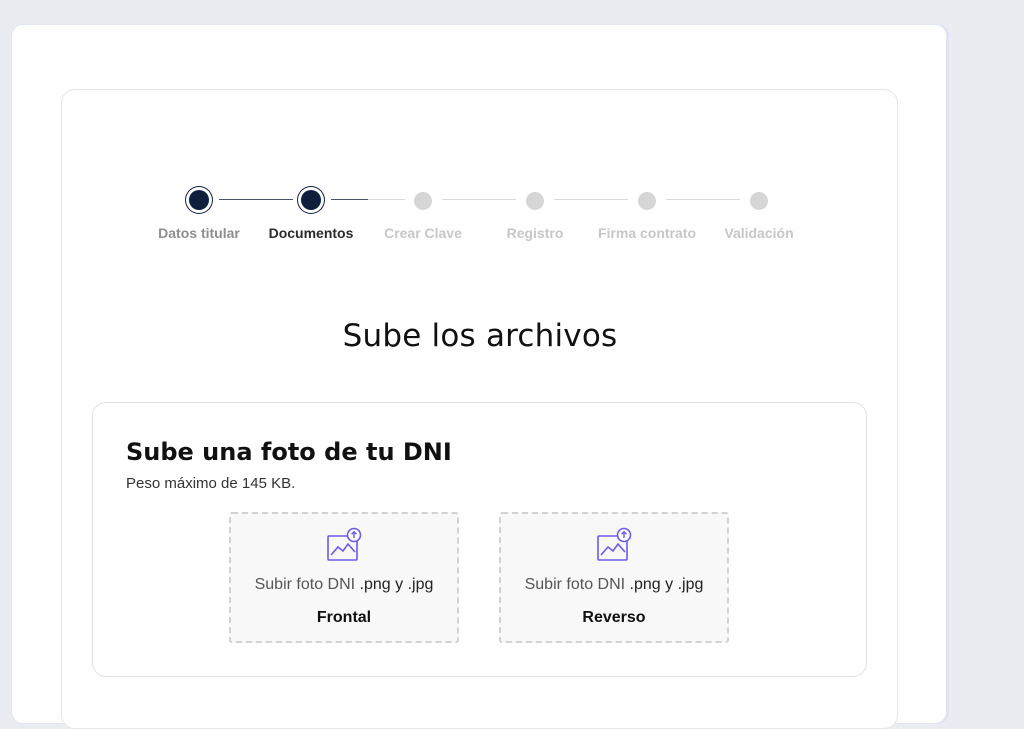  Describe the element at coordinates (759, 233) in the screenshot. I see `step-label-validacion: Validación` at that location.